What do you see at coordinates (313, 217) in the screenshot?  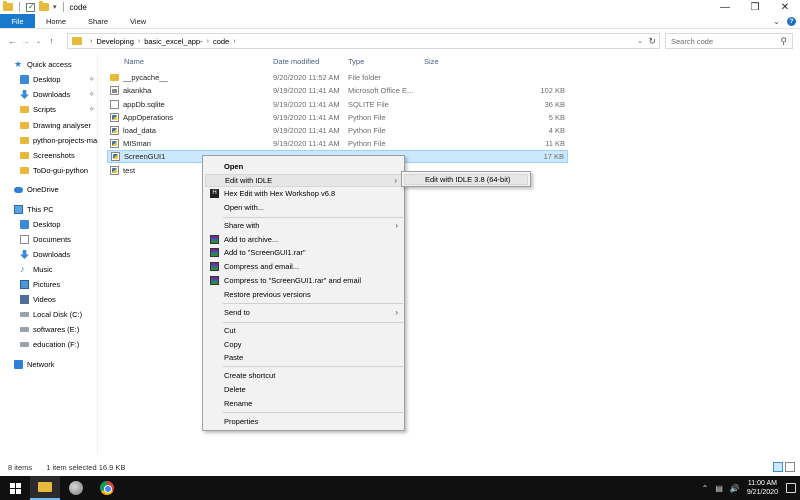 I see `menu-separator` at bounding box center [313, 217].